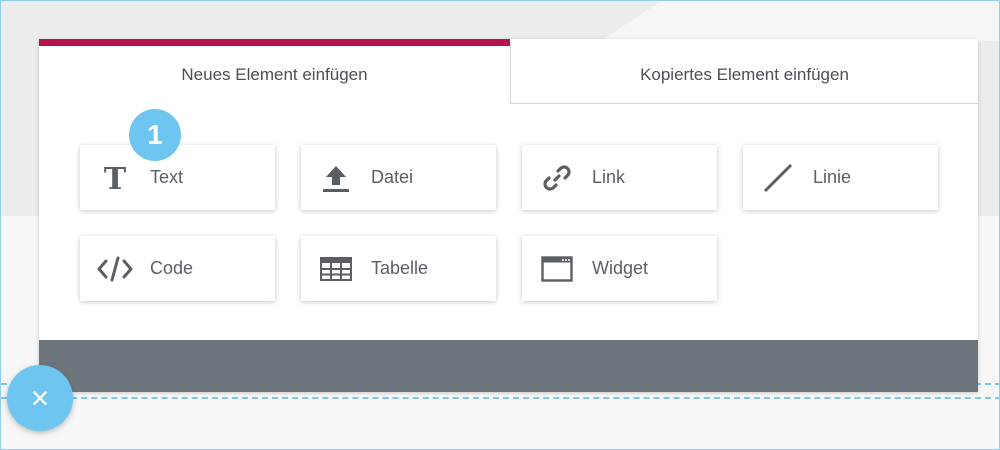 Image resolution: width=1000 pixels, height=450 pixels. Describe the element at coordinates (800, 21) in the screenshot. I see `background-shape` at that location.